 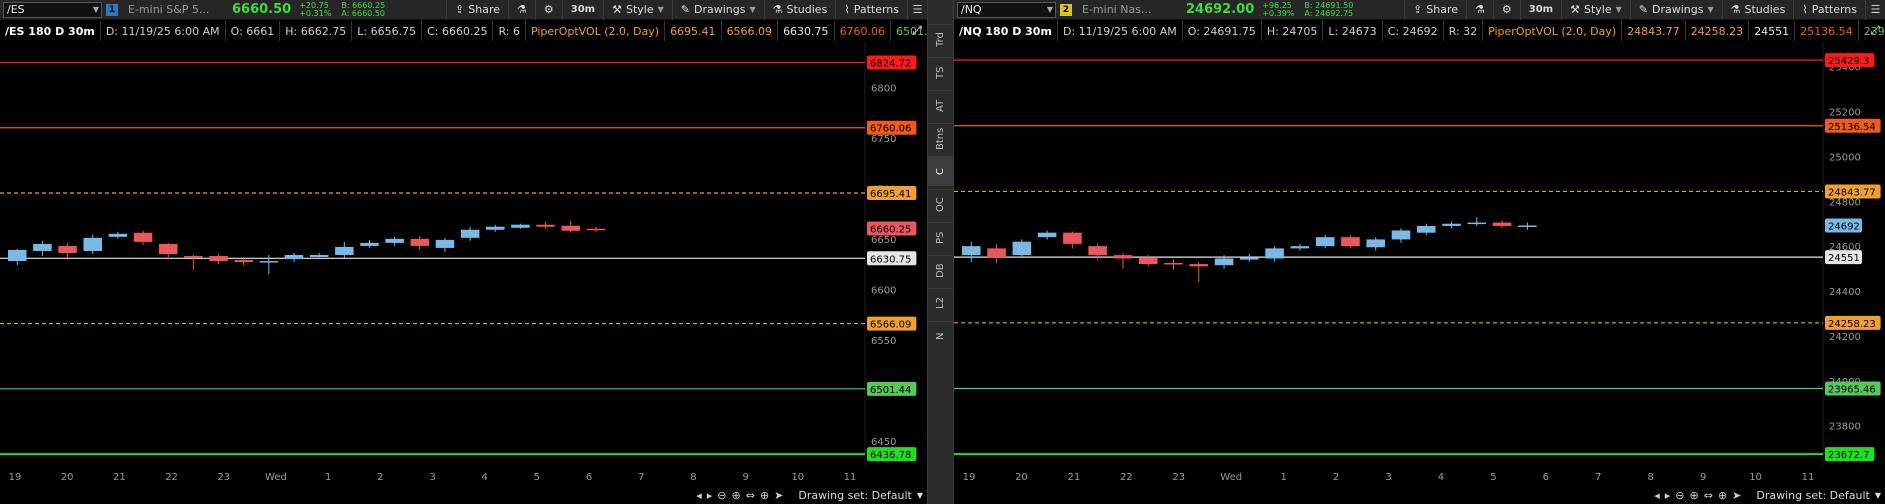 I want to click on patterns-button-label: Patterns, so click(x=876, y=9).